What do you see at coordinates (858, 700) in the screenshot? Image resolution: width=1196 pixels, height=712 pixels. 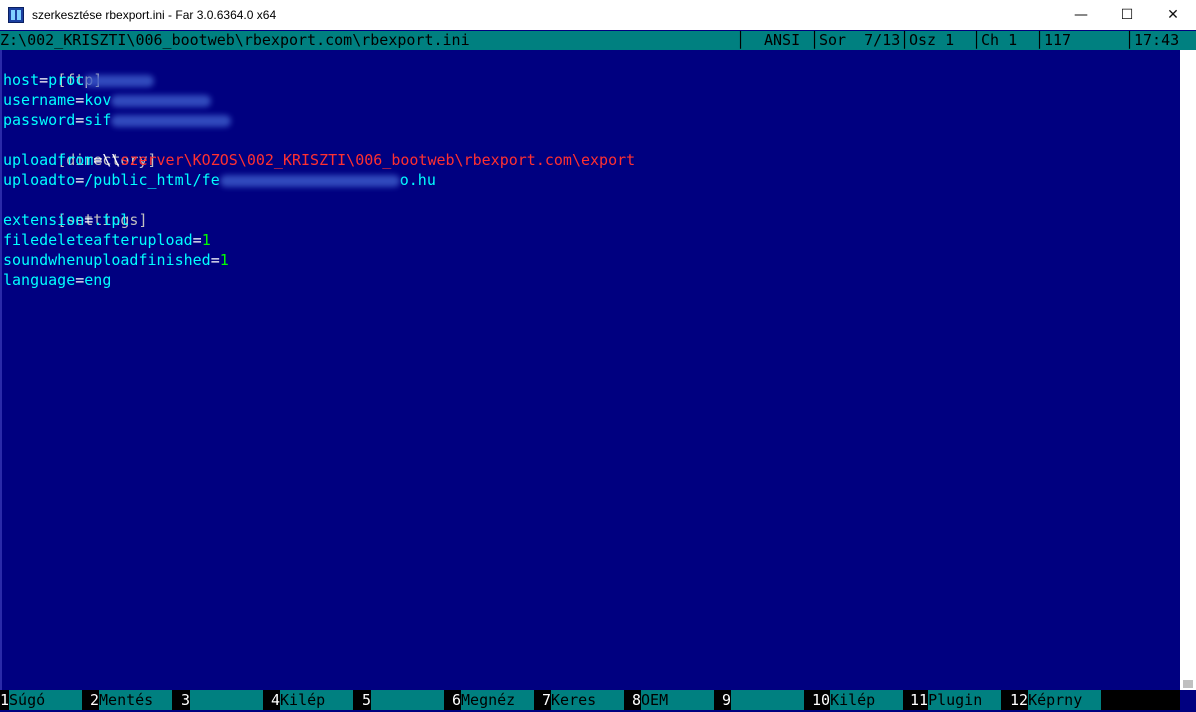 I see `key-f10: 10 Kilép` at bounding box center [858, 700].